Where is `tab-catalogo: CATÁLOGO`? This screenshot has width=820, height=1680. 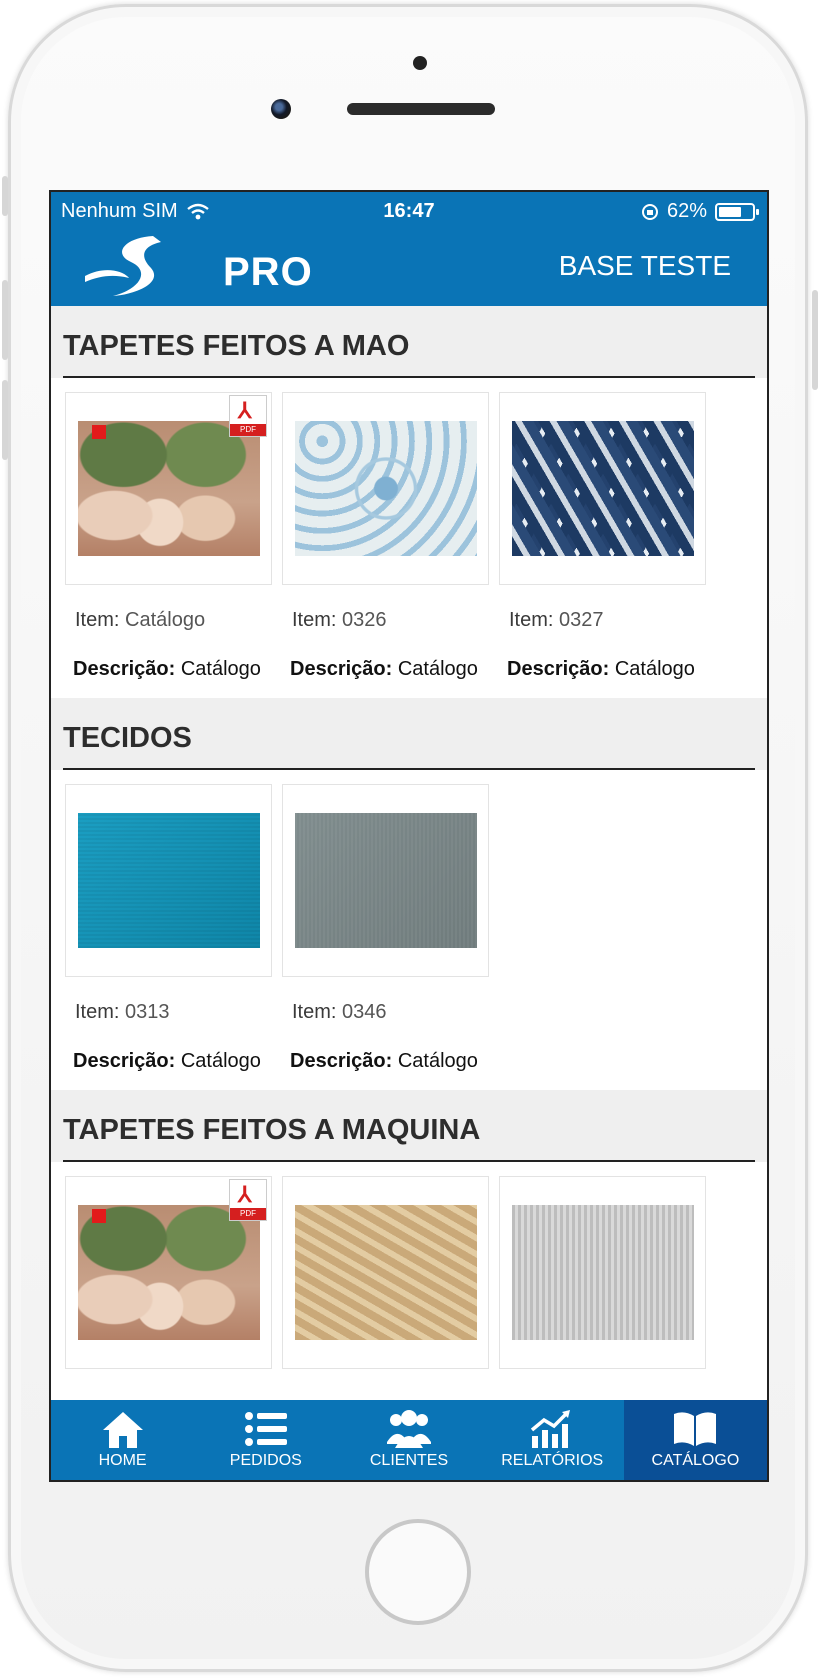
tab-catalogo: CATÁLOGO is located at coordinates (695, 1440).